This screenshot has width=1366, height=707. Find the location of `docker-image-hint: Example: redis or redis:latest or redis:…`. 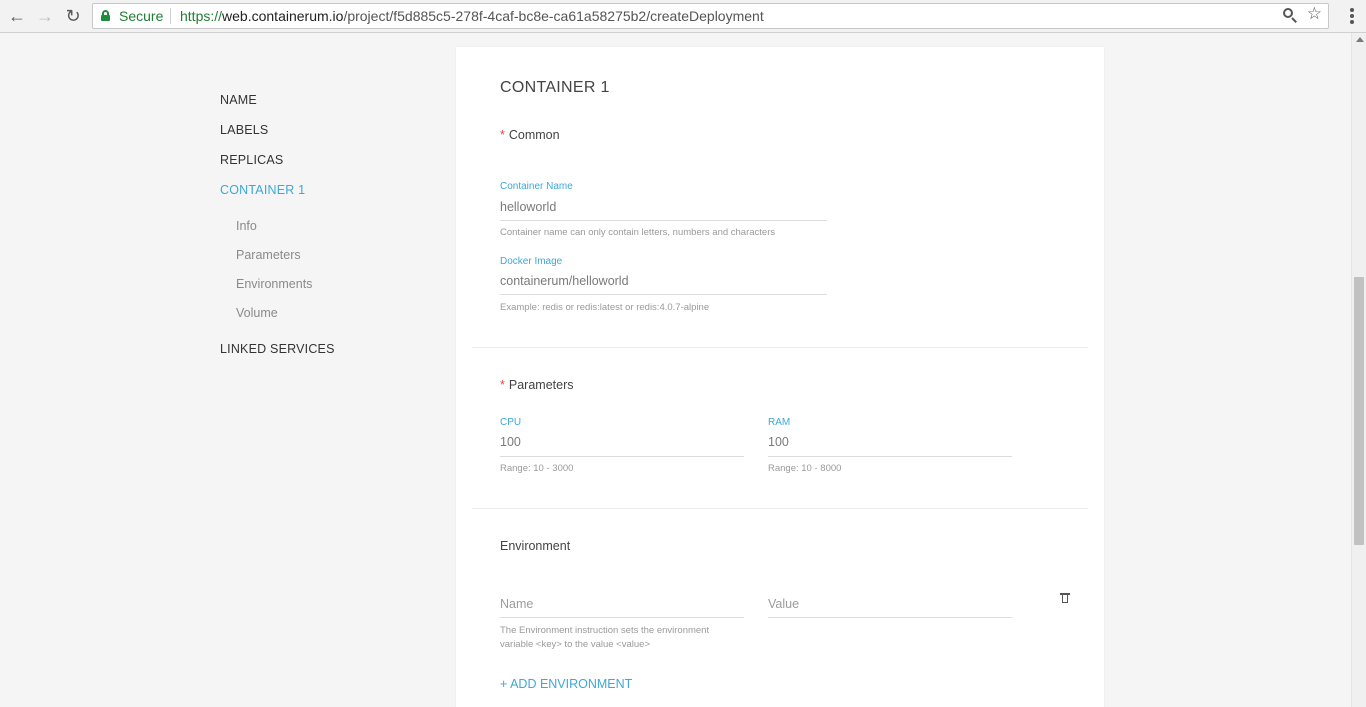

docker-image-hint: Example: redis or redis:latest or redis:… is located at coordinates (605, 307).